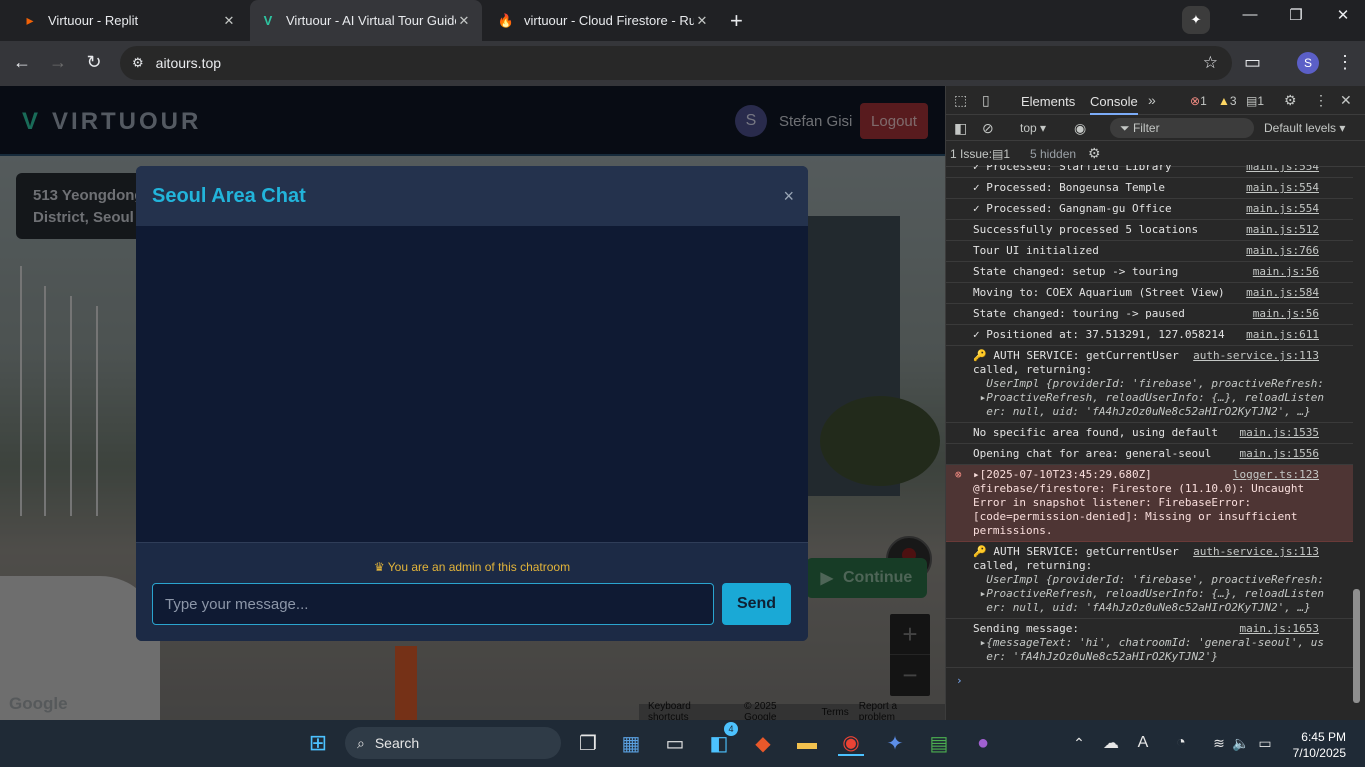  What do you see at coordinates (94, 62) in the screenshot?
I see `reload-button: ↻` at bounding box center [94, 62].